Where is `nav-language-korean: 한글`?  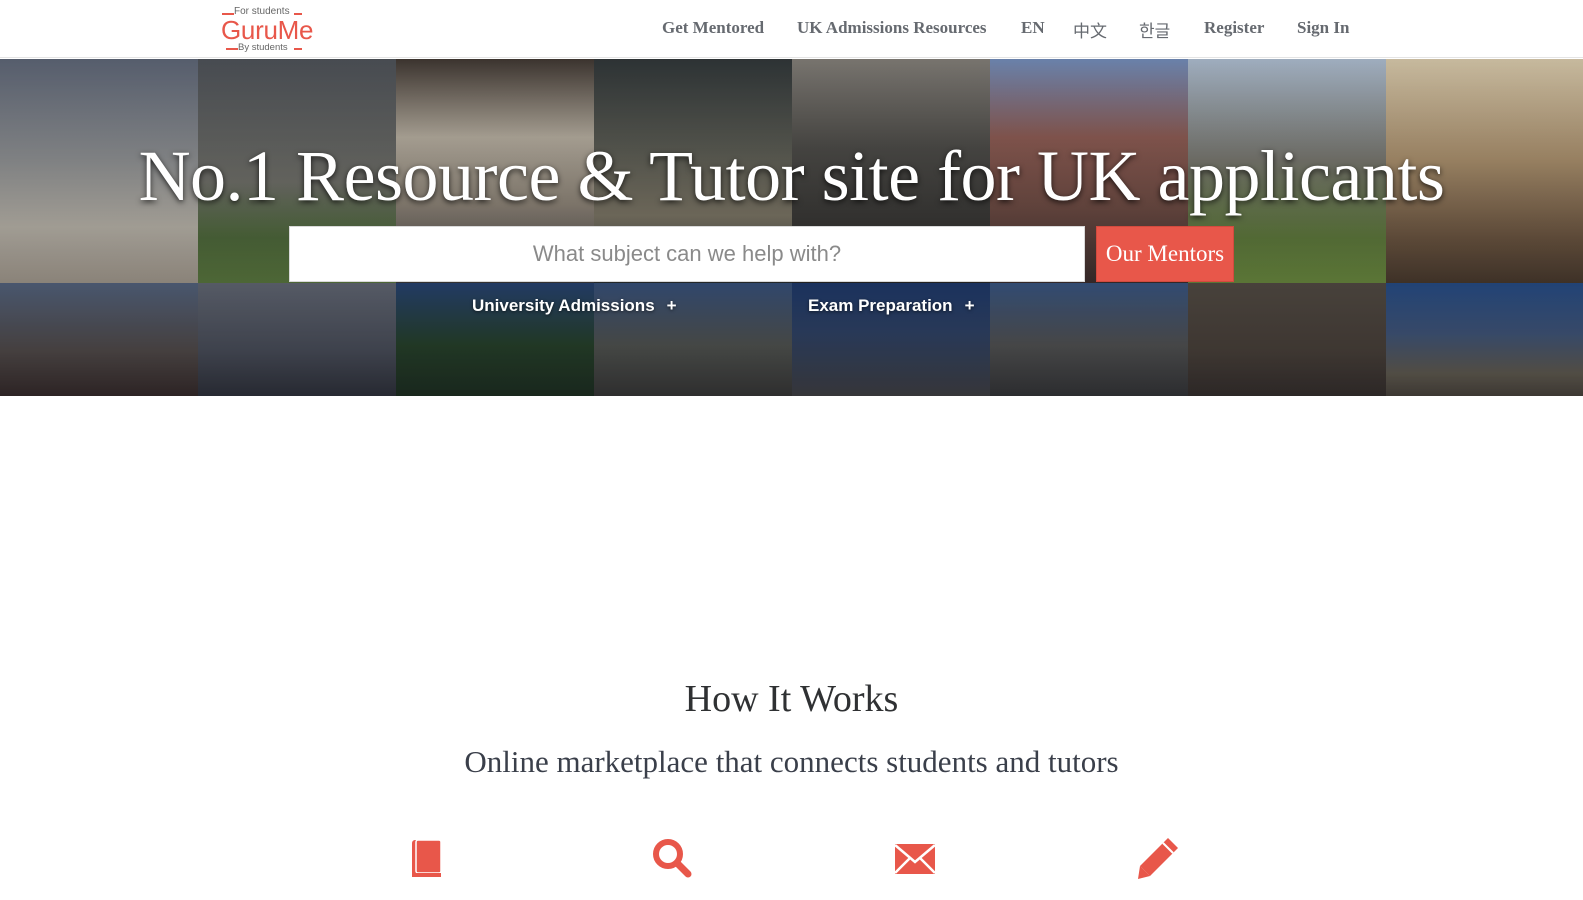 nav-language-korean: 한글 is located at coordinates (1154, 29).